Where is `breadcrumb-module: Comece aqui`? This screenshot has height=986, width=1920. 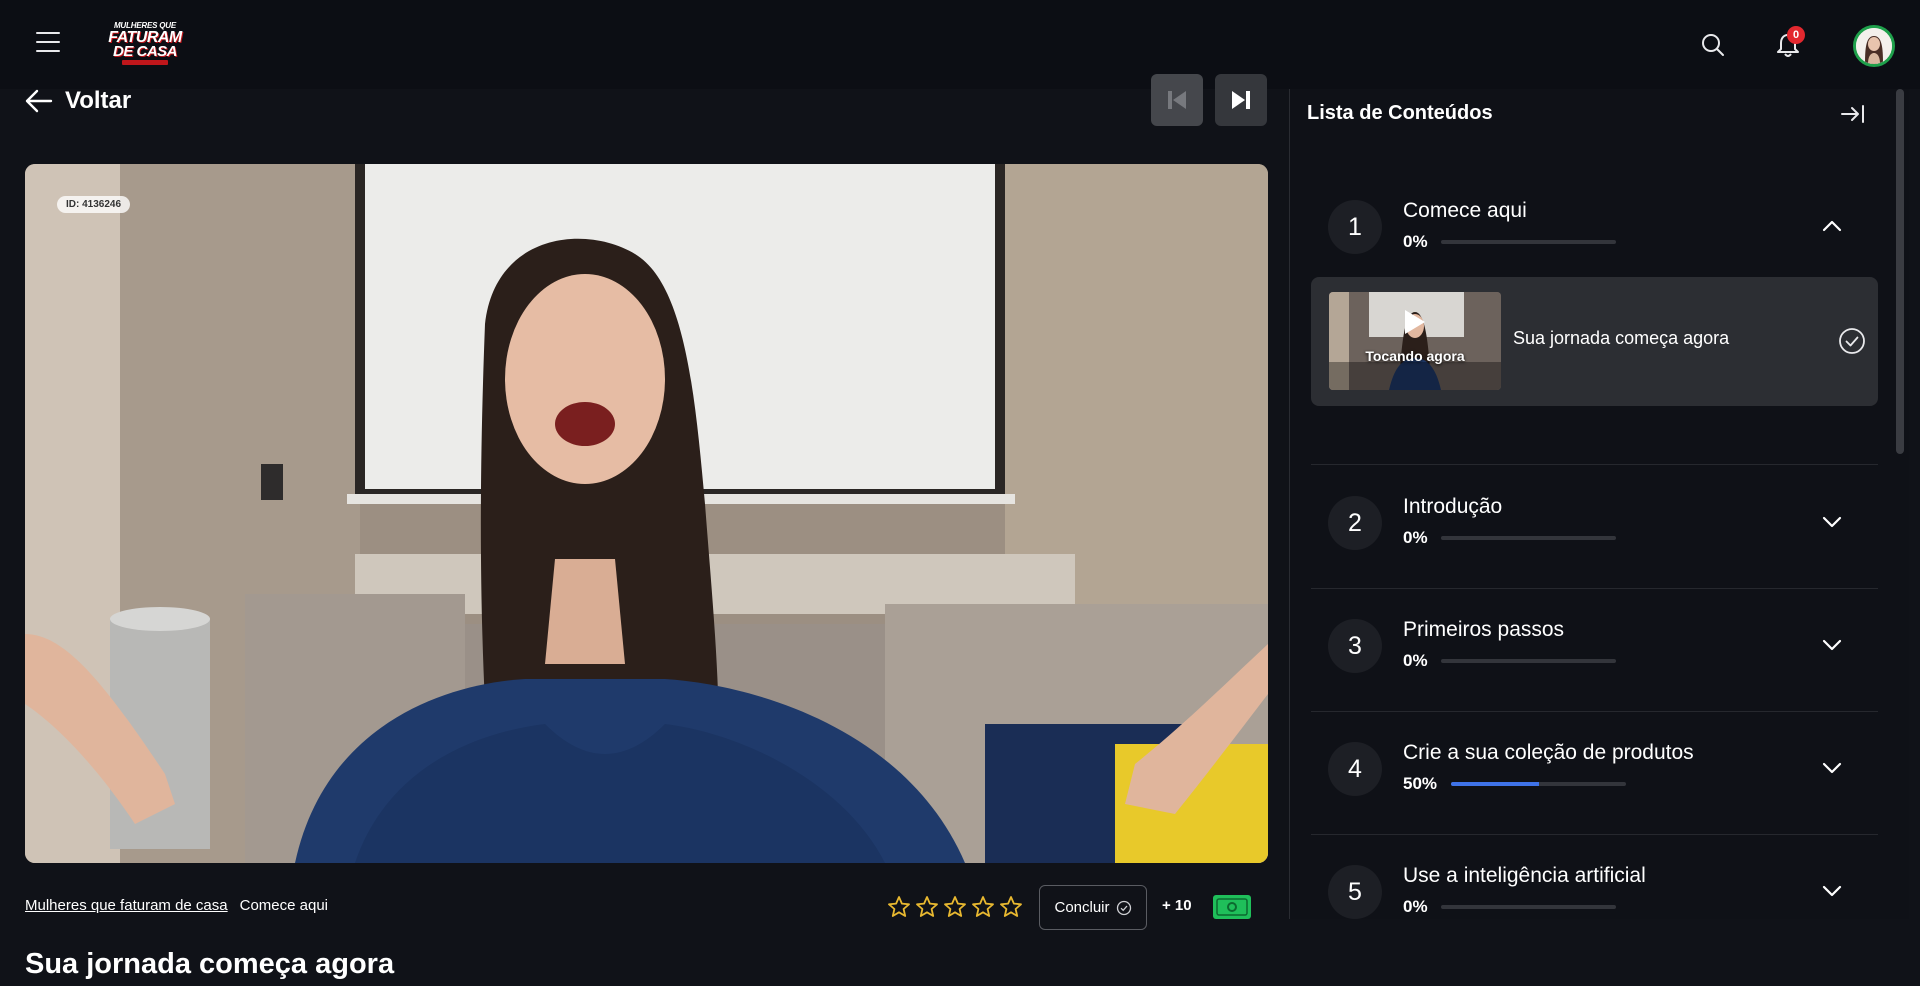 breadcrumb-module: Comece aqui is located at coordinates (284, 905).